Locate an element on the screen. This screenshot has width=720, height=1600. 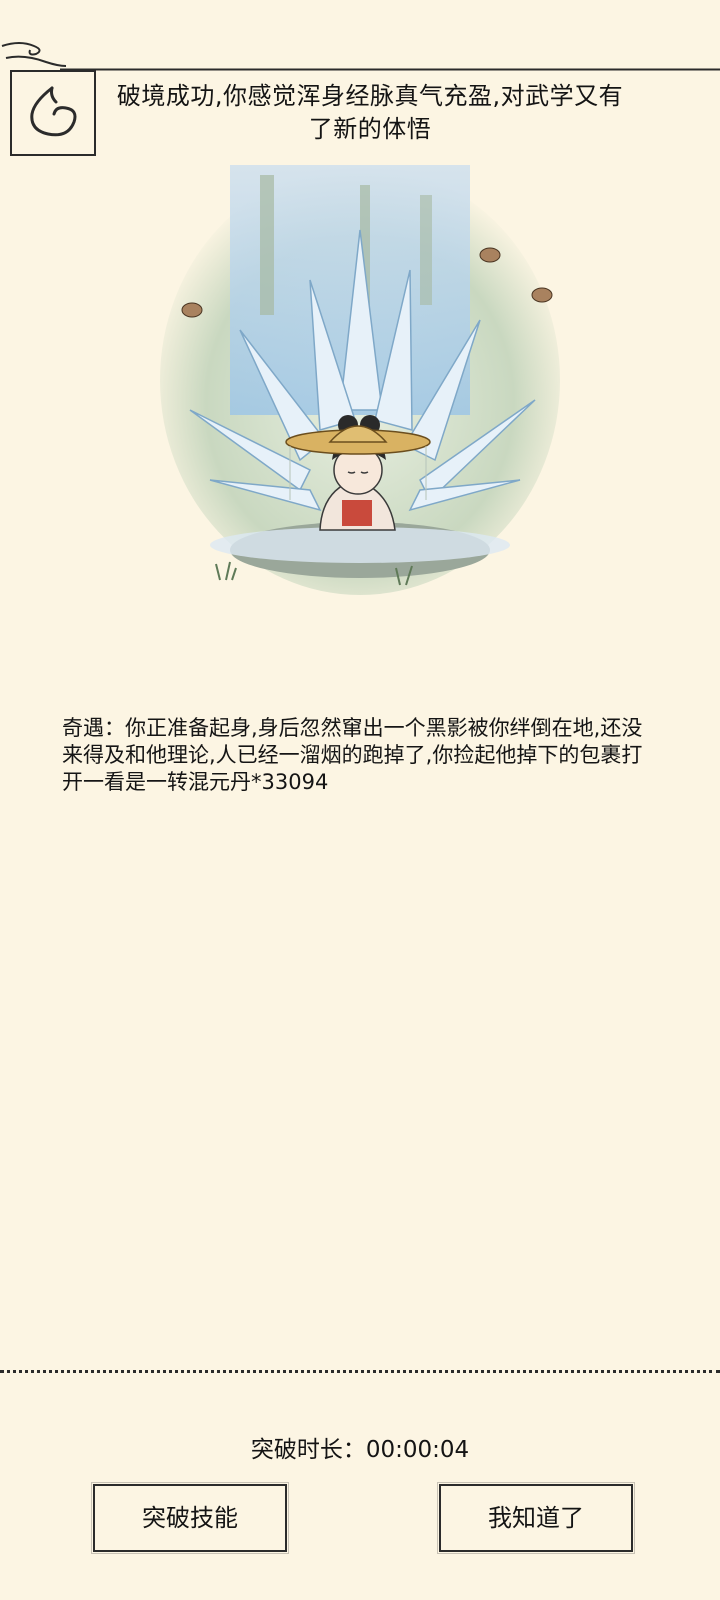
breakthrough-illustration is located at coordinates (360, 380).